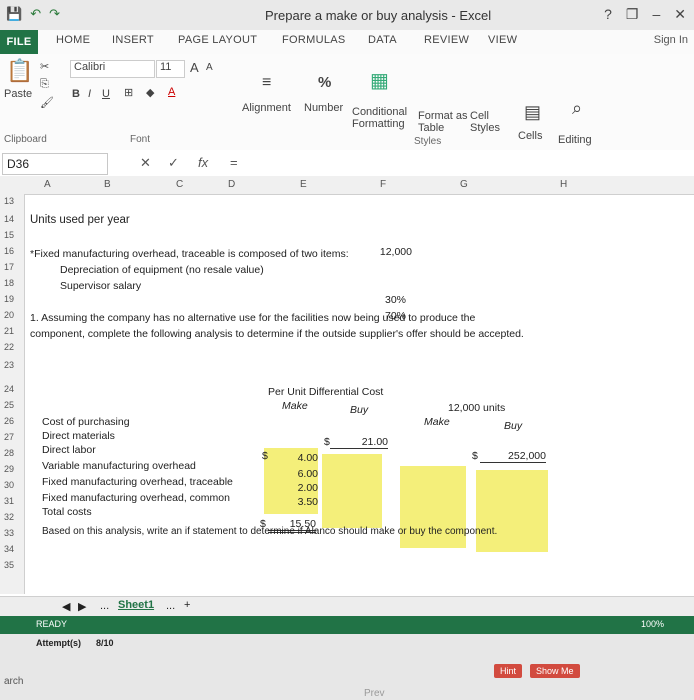 The image size is (694, 700). I want to click on name-box: D36, so click(55, 164).